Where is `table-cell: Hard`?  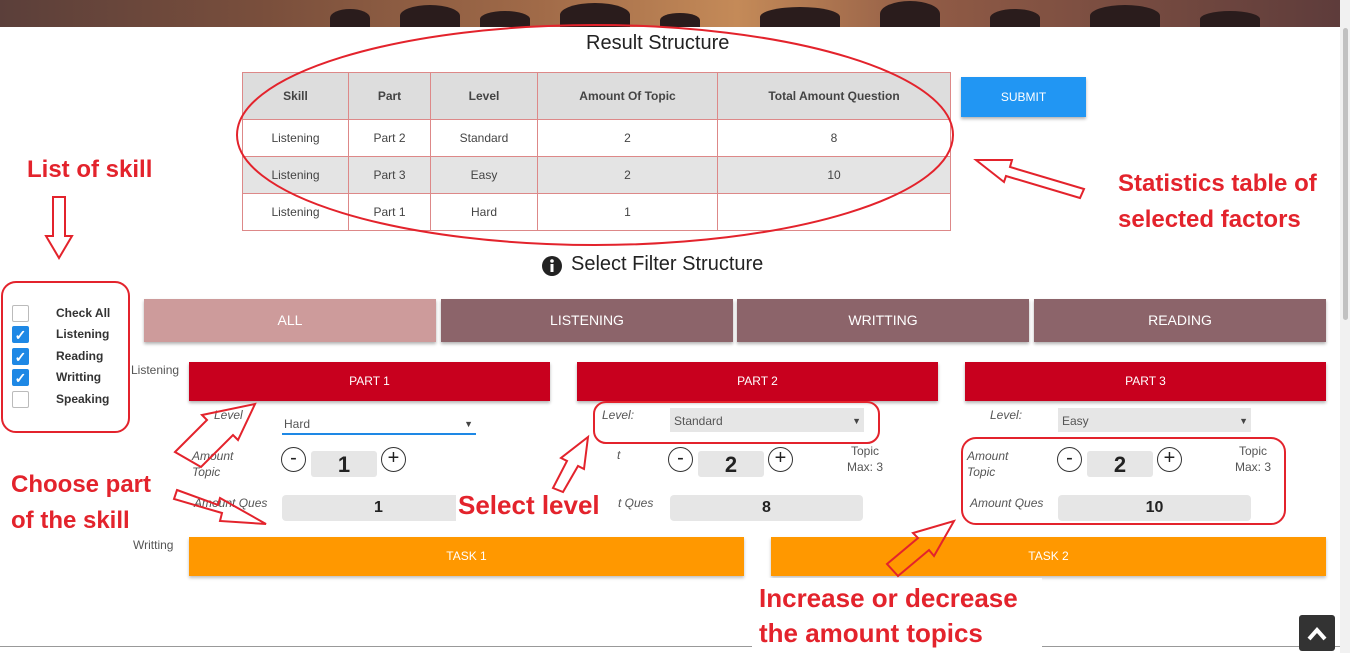
table-cell: Hard is located at coordinates (484, 212).